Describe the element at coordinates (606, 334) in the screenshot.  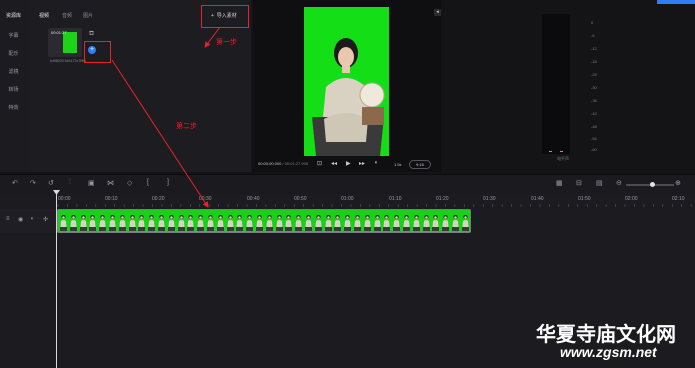
I see `watermark-title: 华夏寺庙文化网` at that location.